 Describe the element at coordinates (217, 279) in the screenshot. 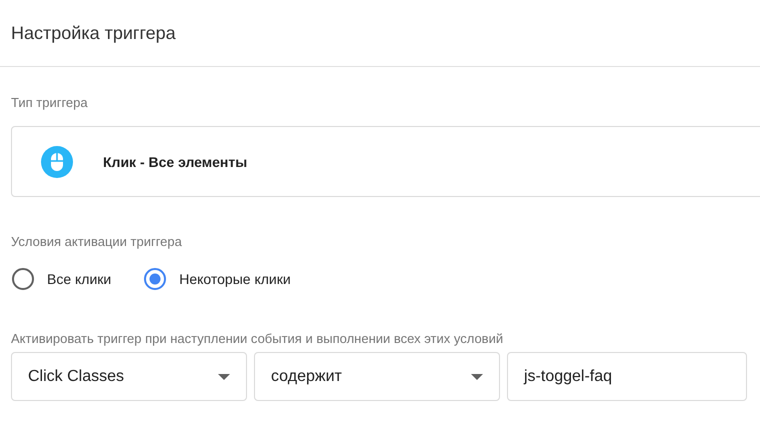

I see `radio-option: Некоторые клики` at that location.